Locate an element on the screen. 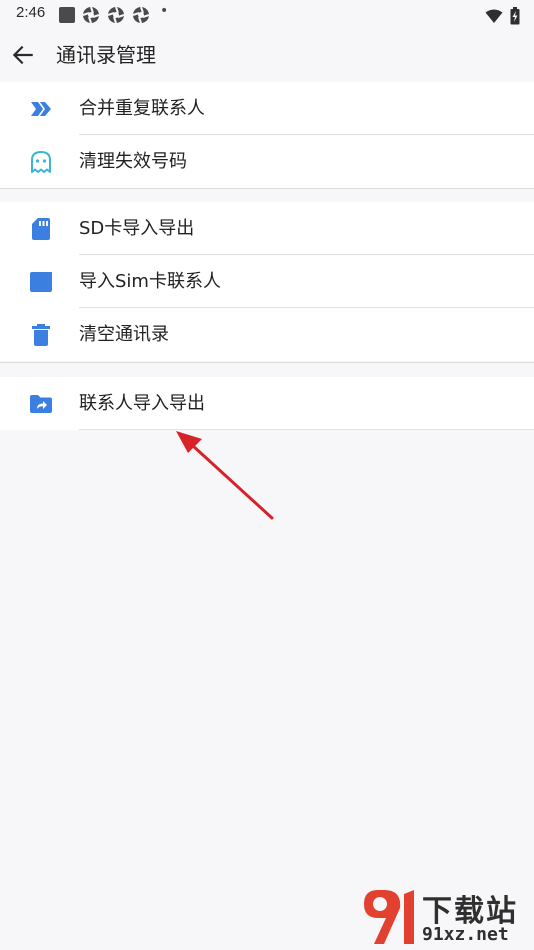 The width and height of the screenshot is (534, 950). menu-item-label: 合并重复联系人 is located at coordinates (142, 108).